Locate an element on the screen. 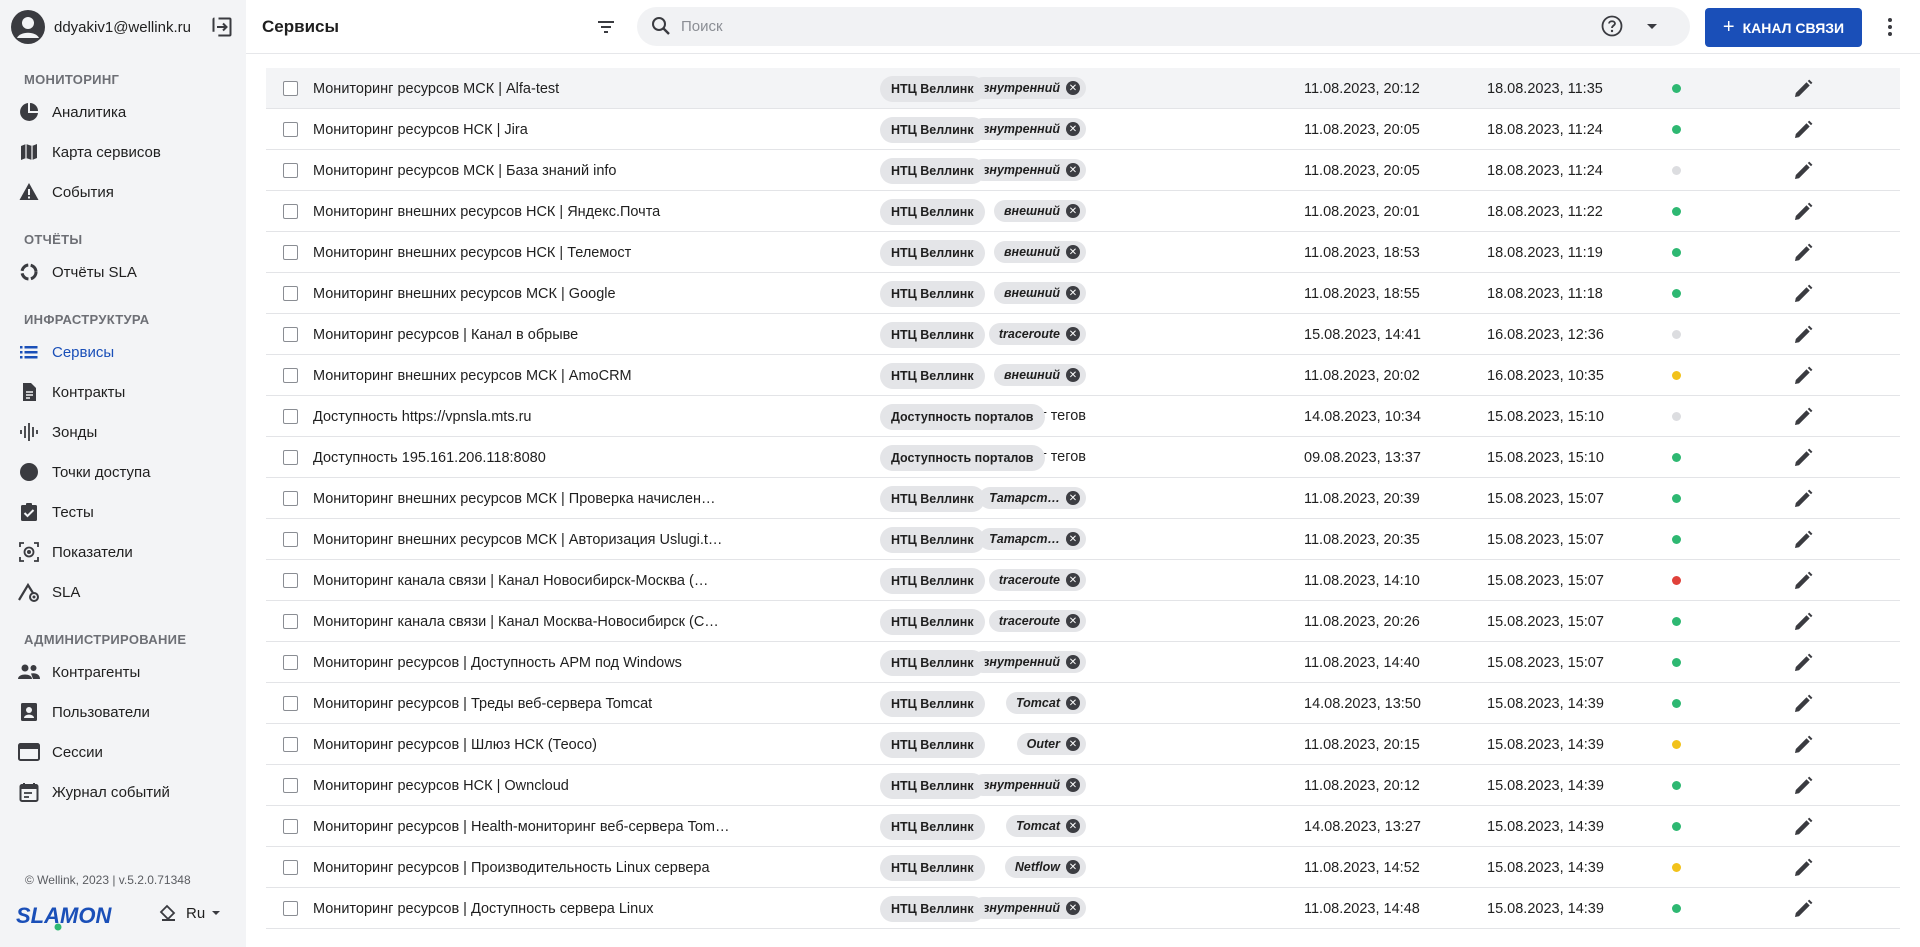 This screenshot has height=947, width=1920. service-name: Мониторинг внешних ресурсов МСК | Google is located at coordinates (530, 293).